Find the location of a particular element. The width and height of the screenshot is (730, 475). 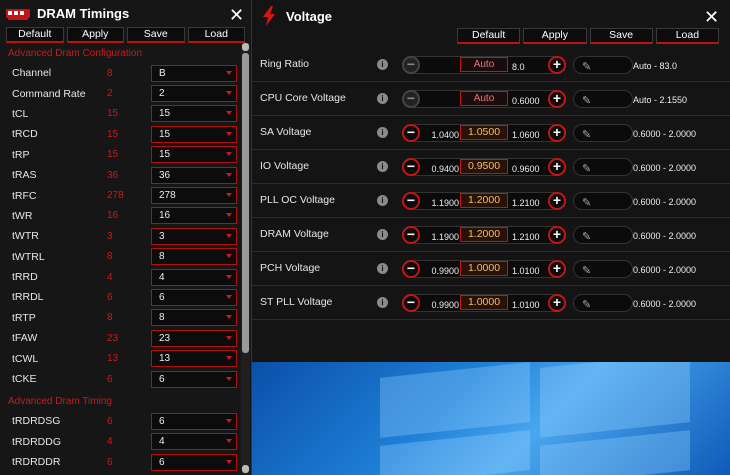

dram-row-selected-value: 4 is located at coordinates (162, 277).